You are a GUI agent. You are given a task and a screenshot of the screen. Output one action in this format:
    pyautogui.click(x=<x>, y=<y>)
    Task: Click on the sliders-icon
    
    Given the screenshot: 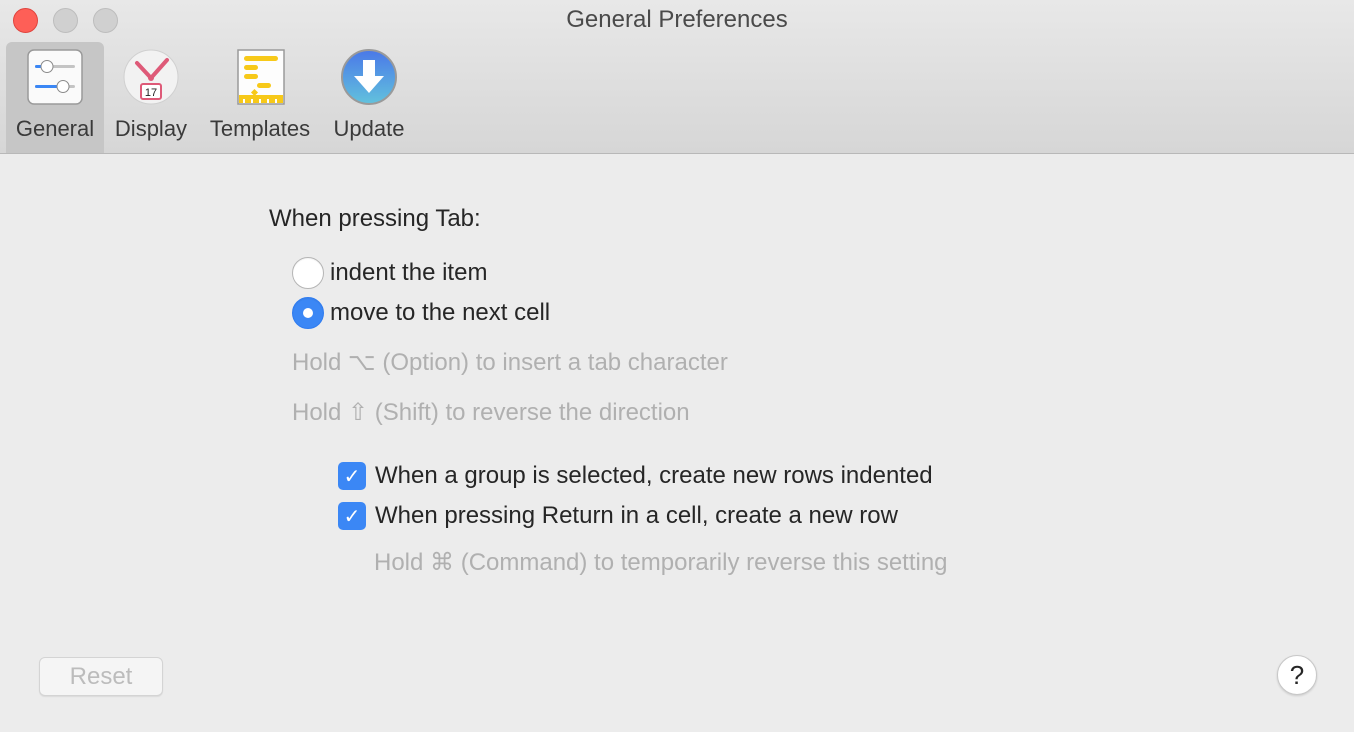 What is the action you would take?
    pyautogui.click(x=55, y=77)
    